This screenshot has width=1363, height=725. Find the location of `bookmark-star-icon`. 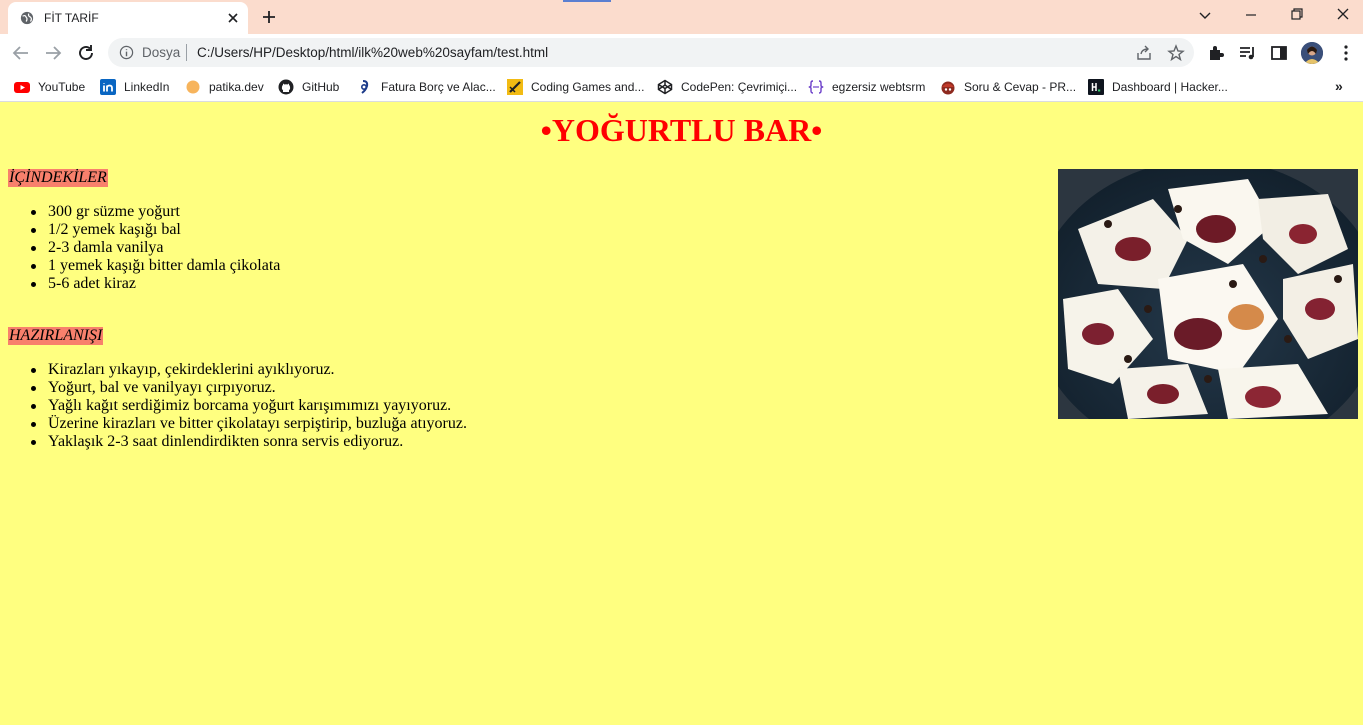

bookmark-star-icon is located at coordinates (1176, 53).